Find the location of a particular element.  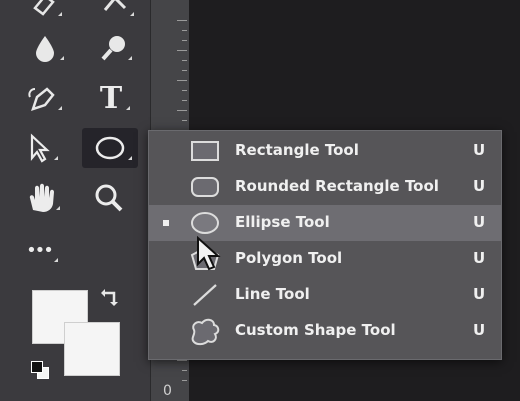

zoom-icon is located at coordinates (109, 198).